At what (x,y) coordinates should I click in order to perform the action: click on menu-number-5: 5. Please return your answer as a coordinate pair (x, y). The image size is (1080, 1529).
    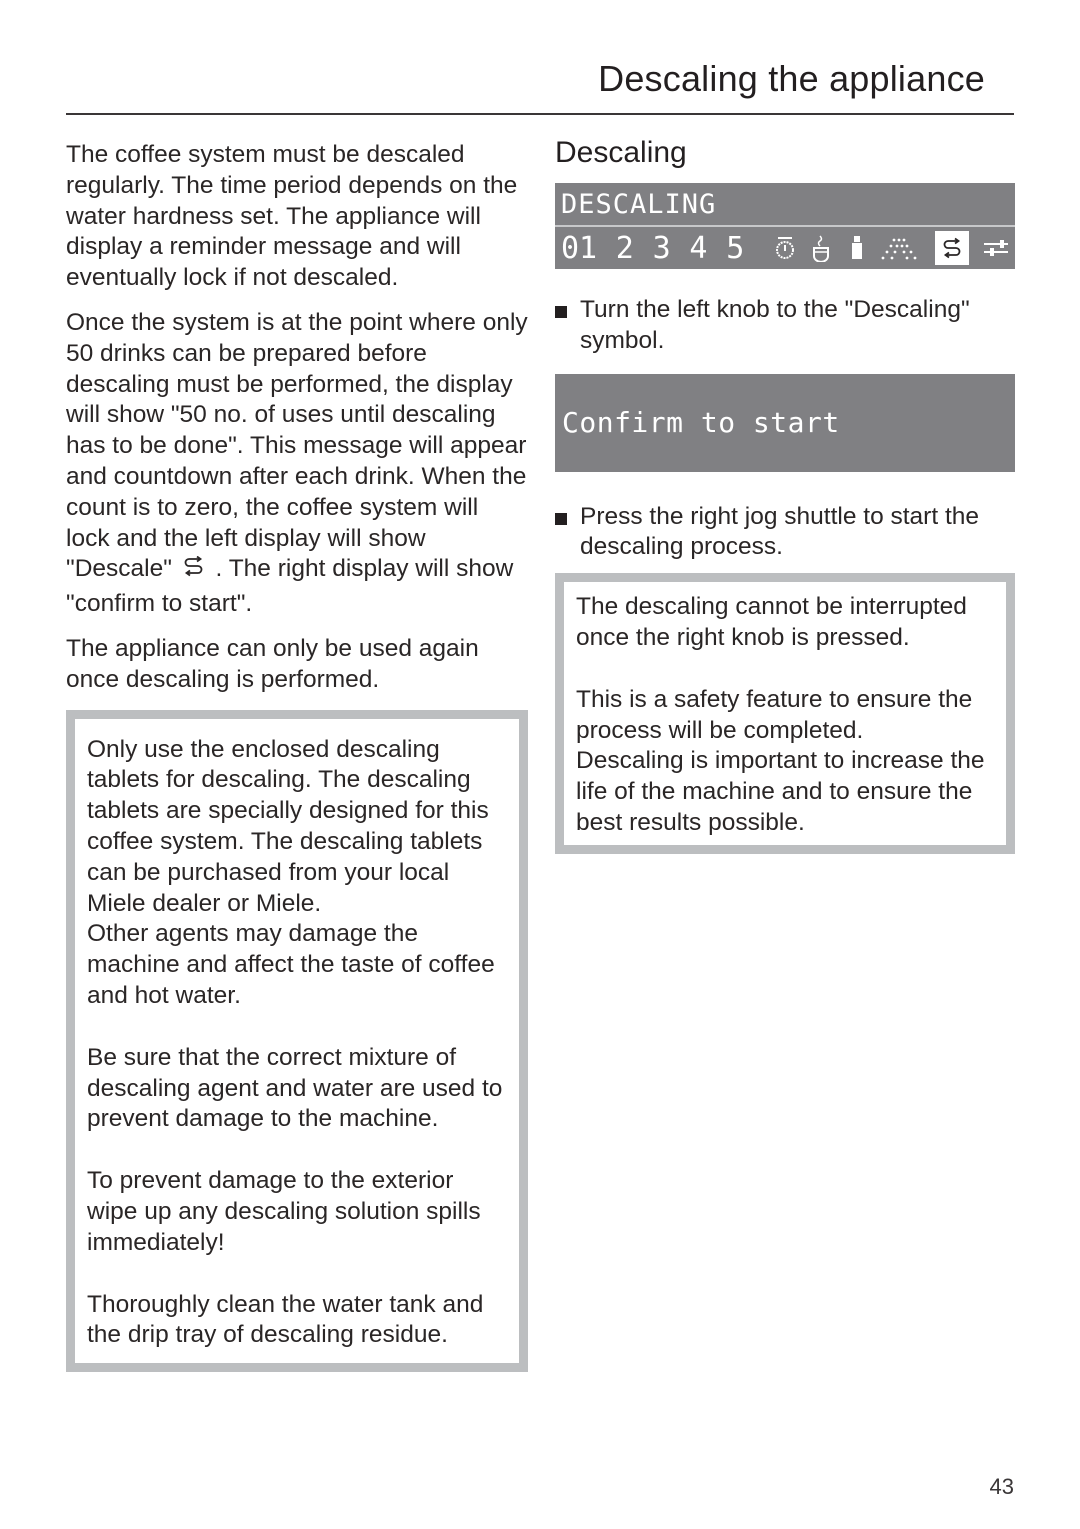
    Looking at the image, I should click on (735, 248).